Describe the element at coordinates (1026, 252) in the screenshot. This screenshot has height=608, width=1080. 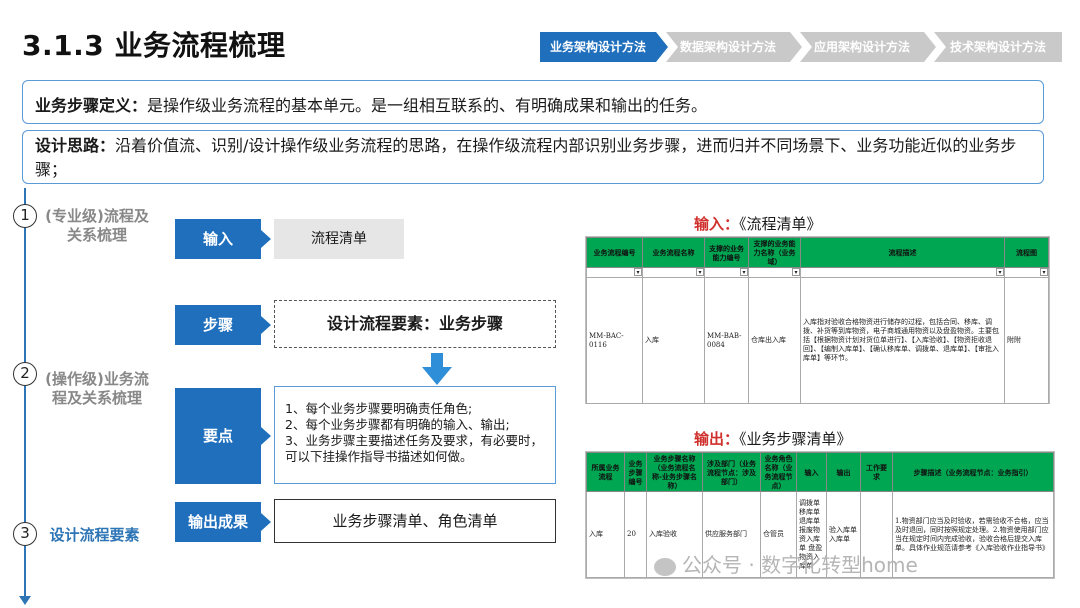
I see `col-header: 流程图` at that location.